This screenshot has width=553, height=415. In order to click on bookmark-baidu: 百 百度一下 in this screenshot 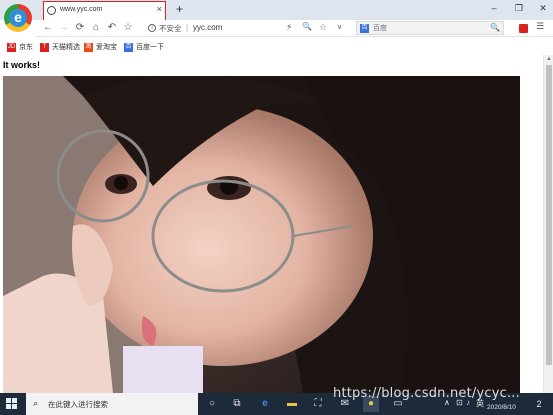, I will do `click(144, 47)`.